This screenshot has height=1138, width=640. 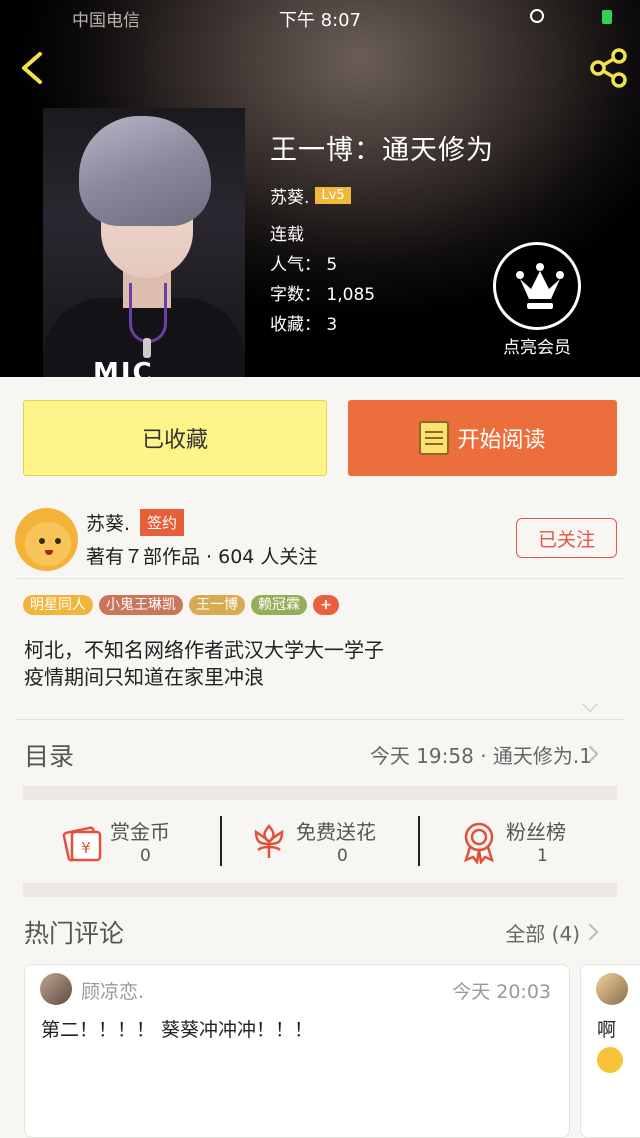 I want to click on follow-button: 已关注, so click(x=566, y=538).